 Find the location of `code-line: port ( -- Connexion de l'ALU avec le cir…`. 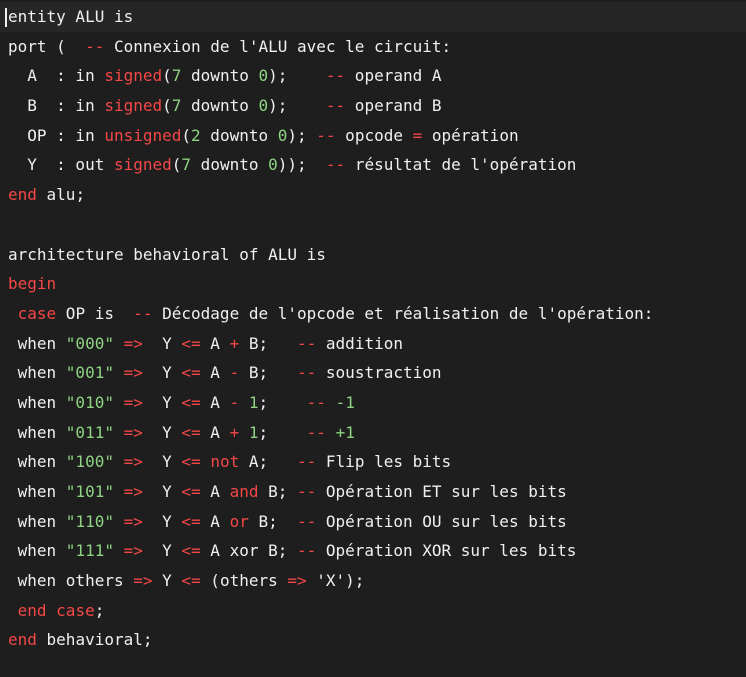

code-line: port ( -- Connexion de l'ALU avec le cir… is located at coordinates (373, 47).